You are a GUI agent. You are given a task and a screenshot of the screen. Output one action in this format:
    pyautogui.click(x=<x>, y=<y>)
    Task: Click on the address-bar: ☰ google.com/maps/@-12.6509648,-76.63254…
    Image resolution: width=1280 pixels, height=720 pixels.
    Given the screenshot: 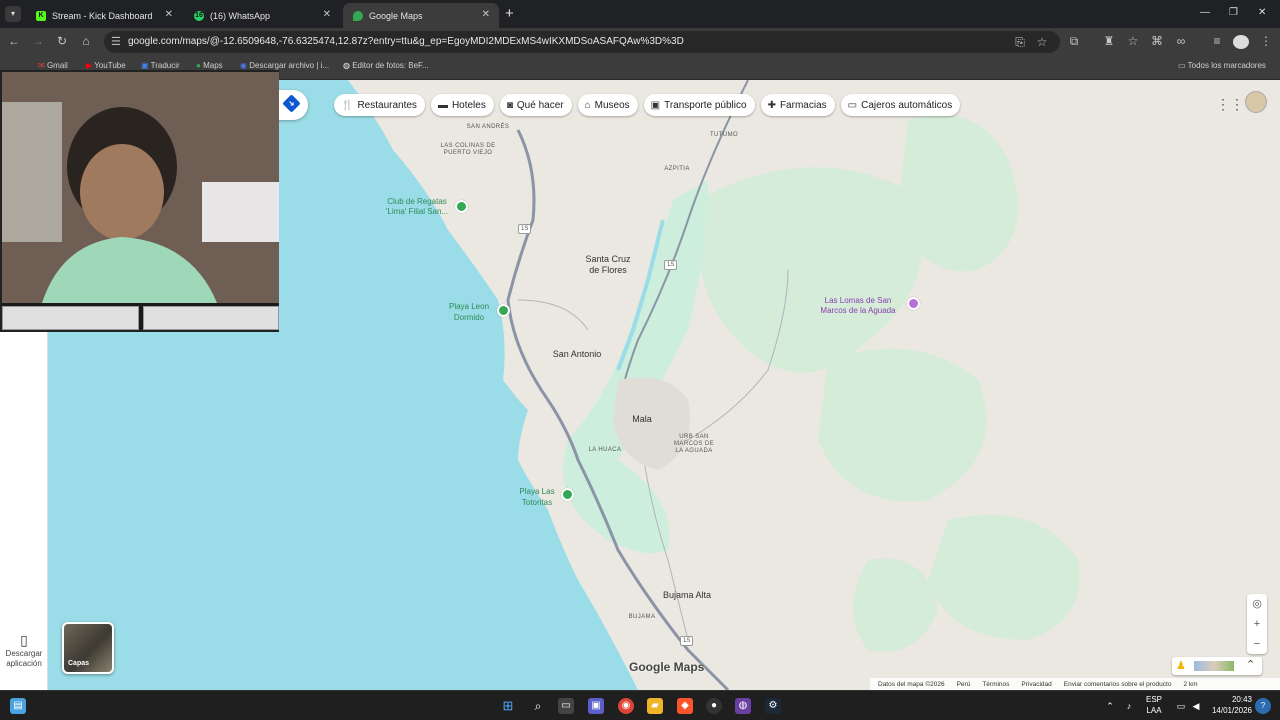 What is the action you would take?
    pyautogui.click(x=582, y=42)
    